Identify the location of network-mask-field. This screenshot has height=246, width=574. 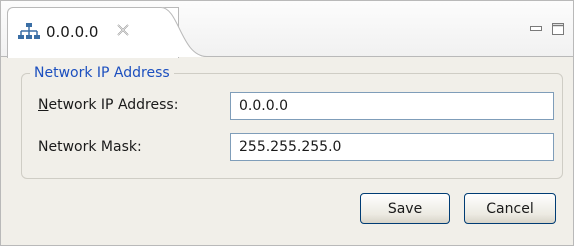
(392, 147).